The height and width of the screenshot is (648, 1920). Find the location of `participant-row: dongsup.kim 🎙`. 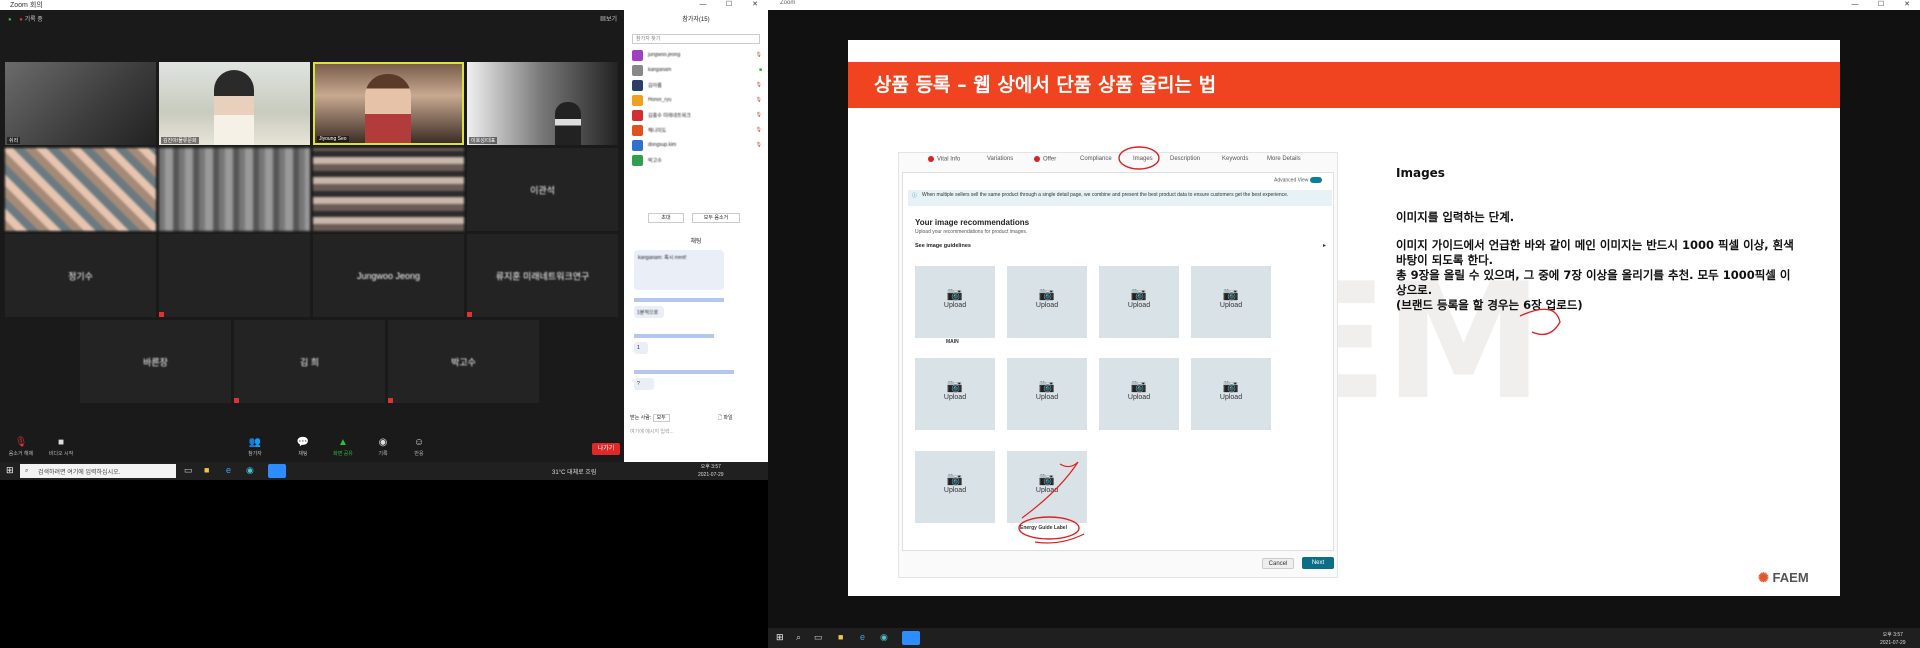

participant-row: dongsup.kim 🎙 is located at coordinates (697, 145).